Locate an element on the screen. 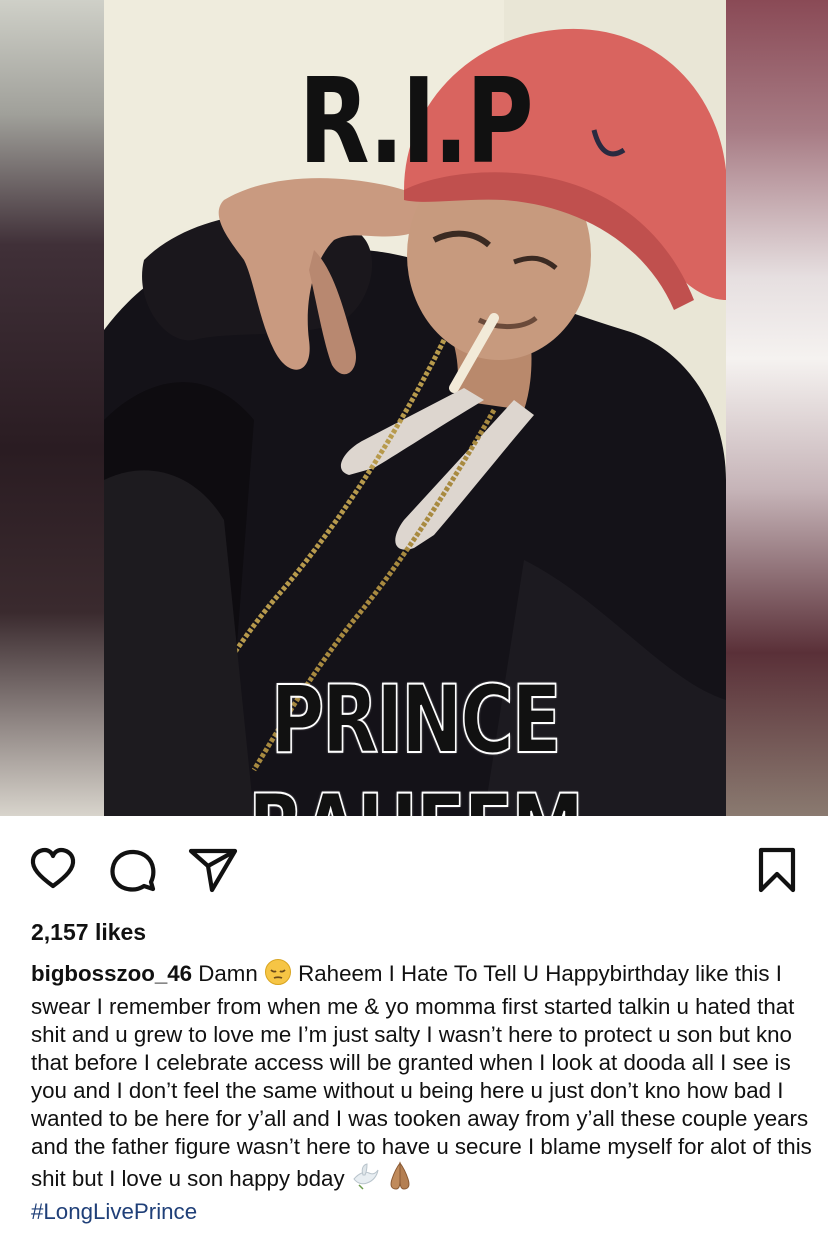 This screenshot has height=1253, width=828. dove-emoji is located at coordinates (365, 1180).